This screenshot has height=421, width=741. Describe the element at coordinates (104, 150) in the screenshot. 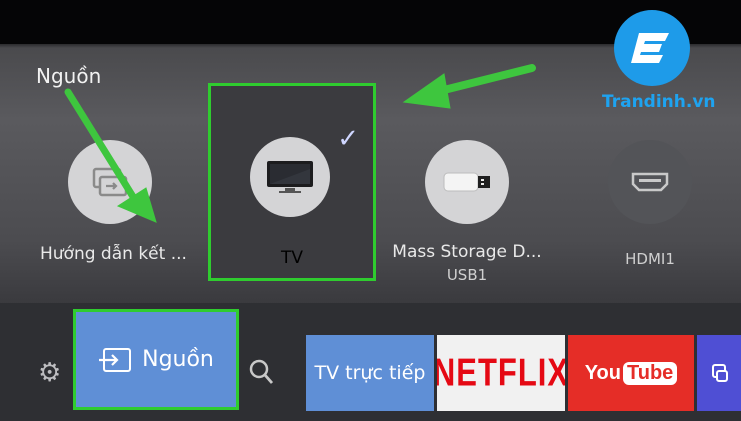

I see `arrow-to-connection-guide` at that location.